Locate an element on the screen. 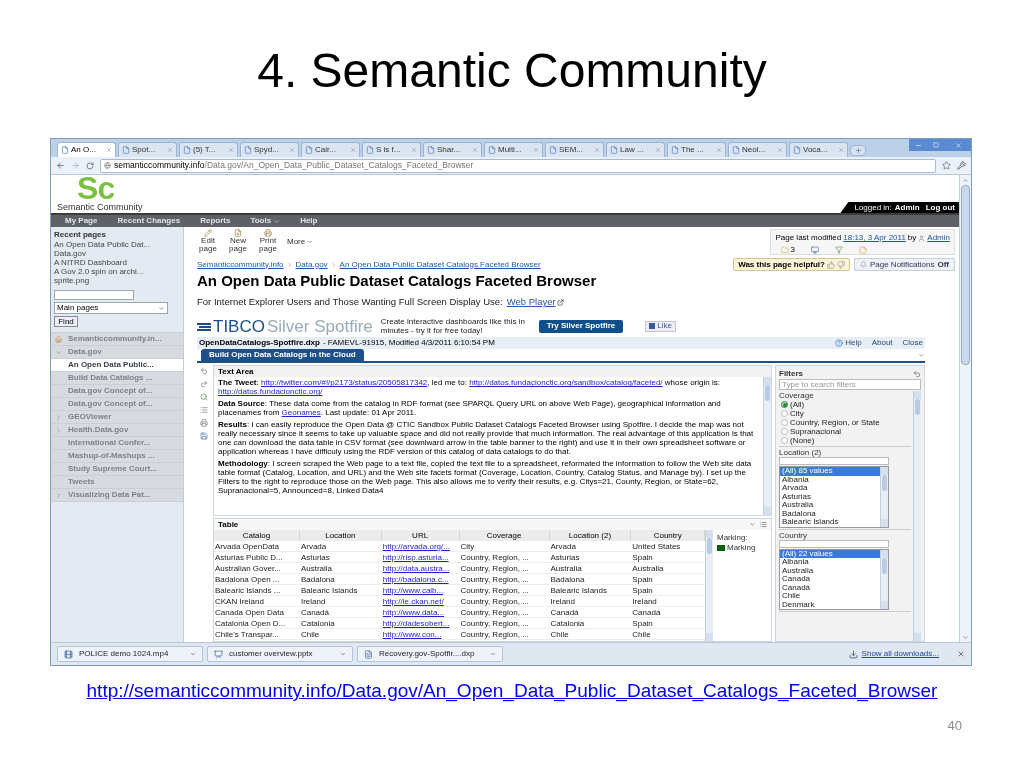  link: http://datos.fundacionctic.org/ is located at coordinates (270, 392).